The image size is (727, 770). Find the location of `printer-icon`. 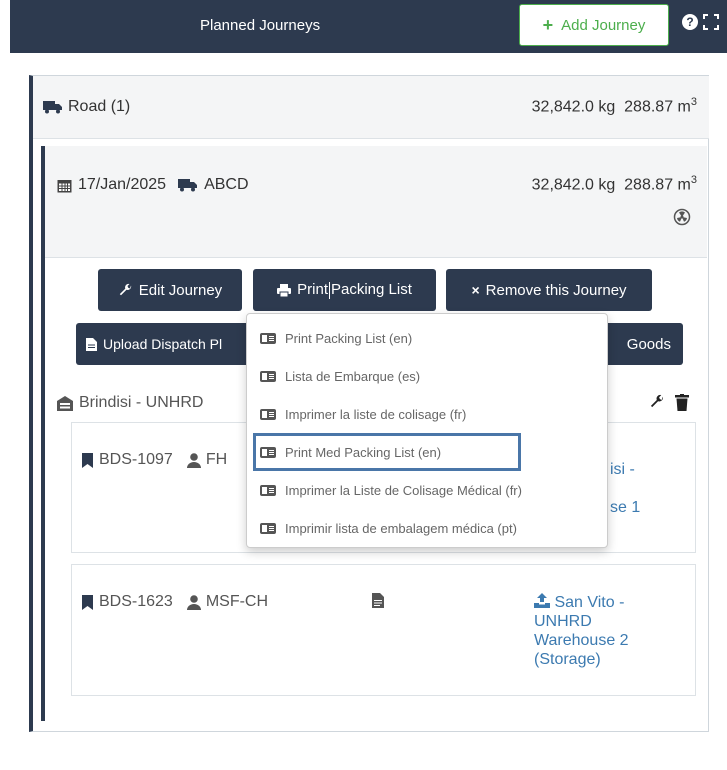

printer-icon is located at coordinates (284, 290).